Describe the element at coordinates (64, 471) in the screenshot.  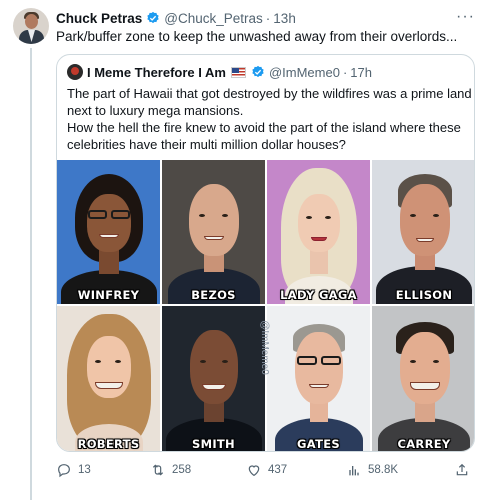
I see `reply-icon` at that location.